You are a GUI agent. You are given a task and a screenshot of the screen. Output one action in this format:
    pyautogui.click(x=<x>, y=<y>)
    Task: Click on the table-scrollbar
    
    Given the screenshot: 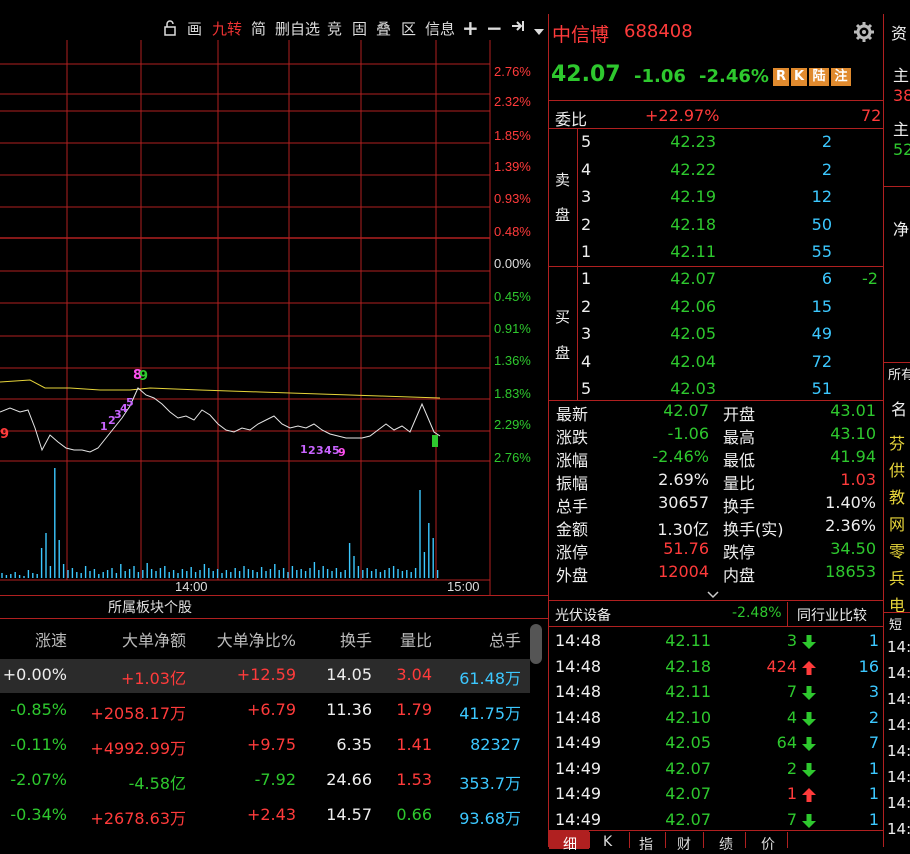 What is the action you would take?
    pyautogui.click(x=536, y=644)
    